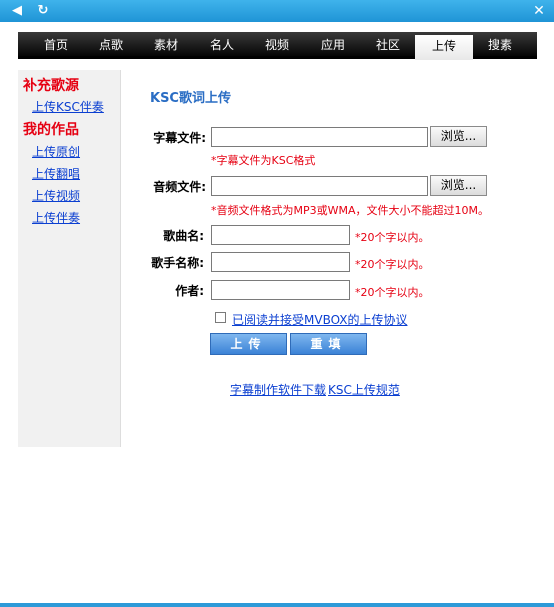 The width and height of the screenshot is (554, 607). What do you see at coordinates (444, 47) in the screenshot?
I see `nav-item-upload: 上传` at bounding box center [444, 47].